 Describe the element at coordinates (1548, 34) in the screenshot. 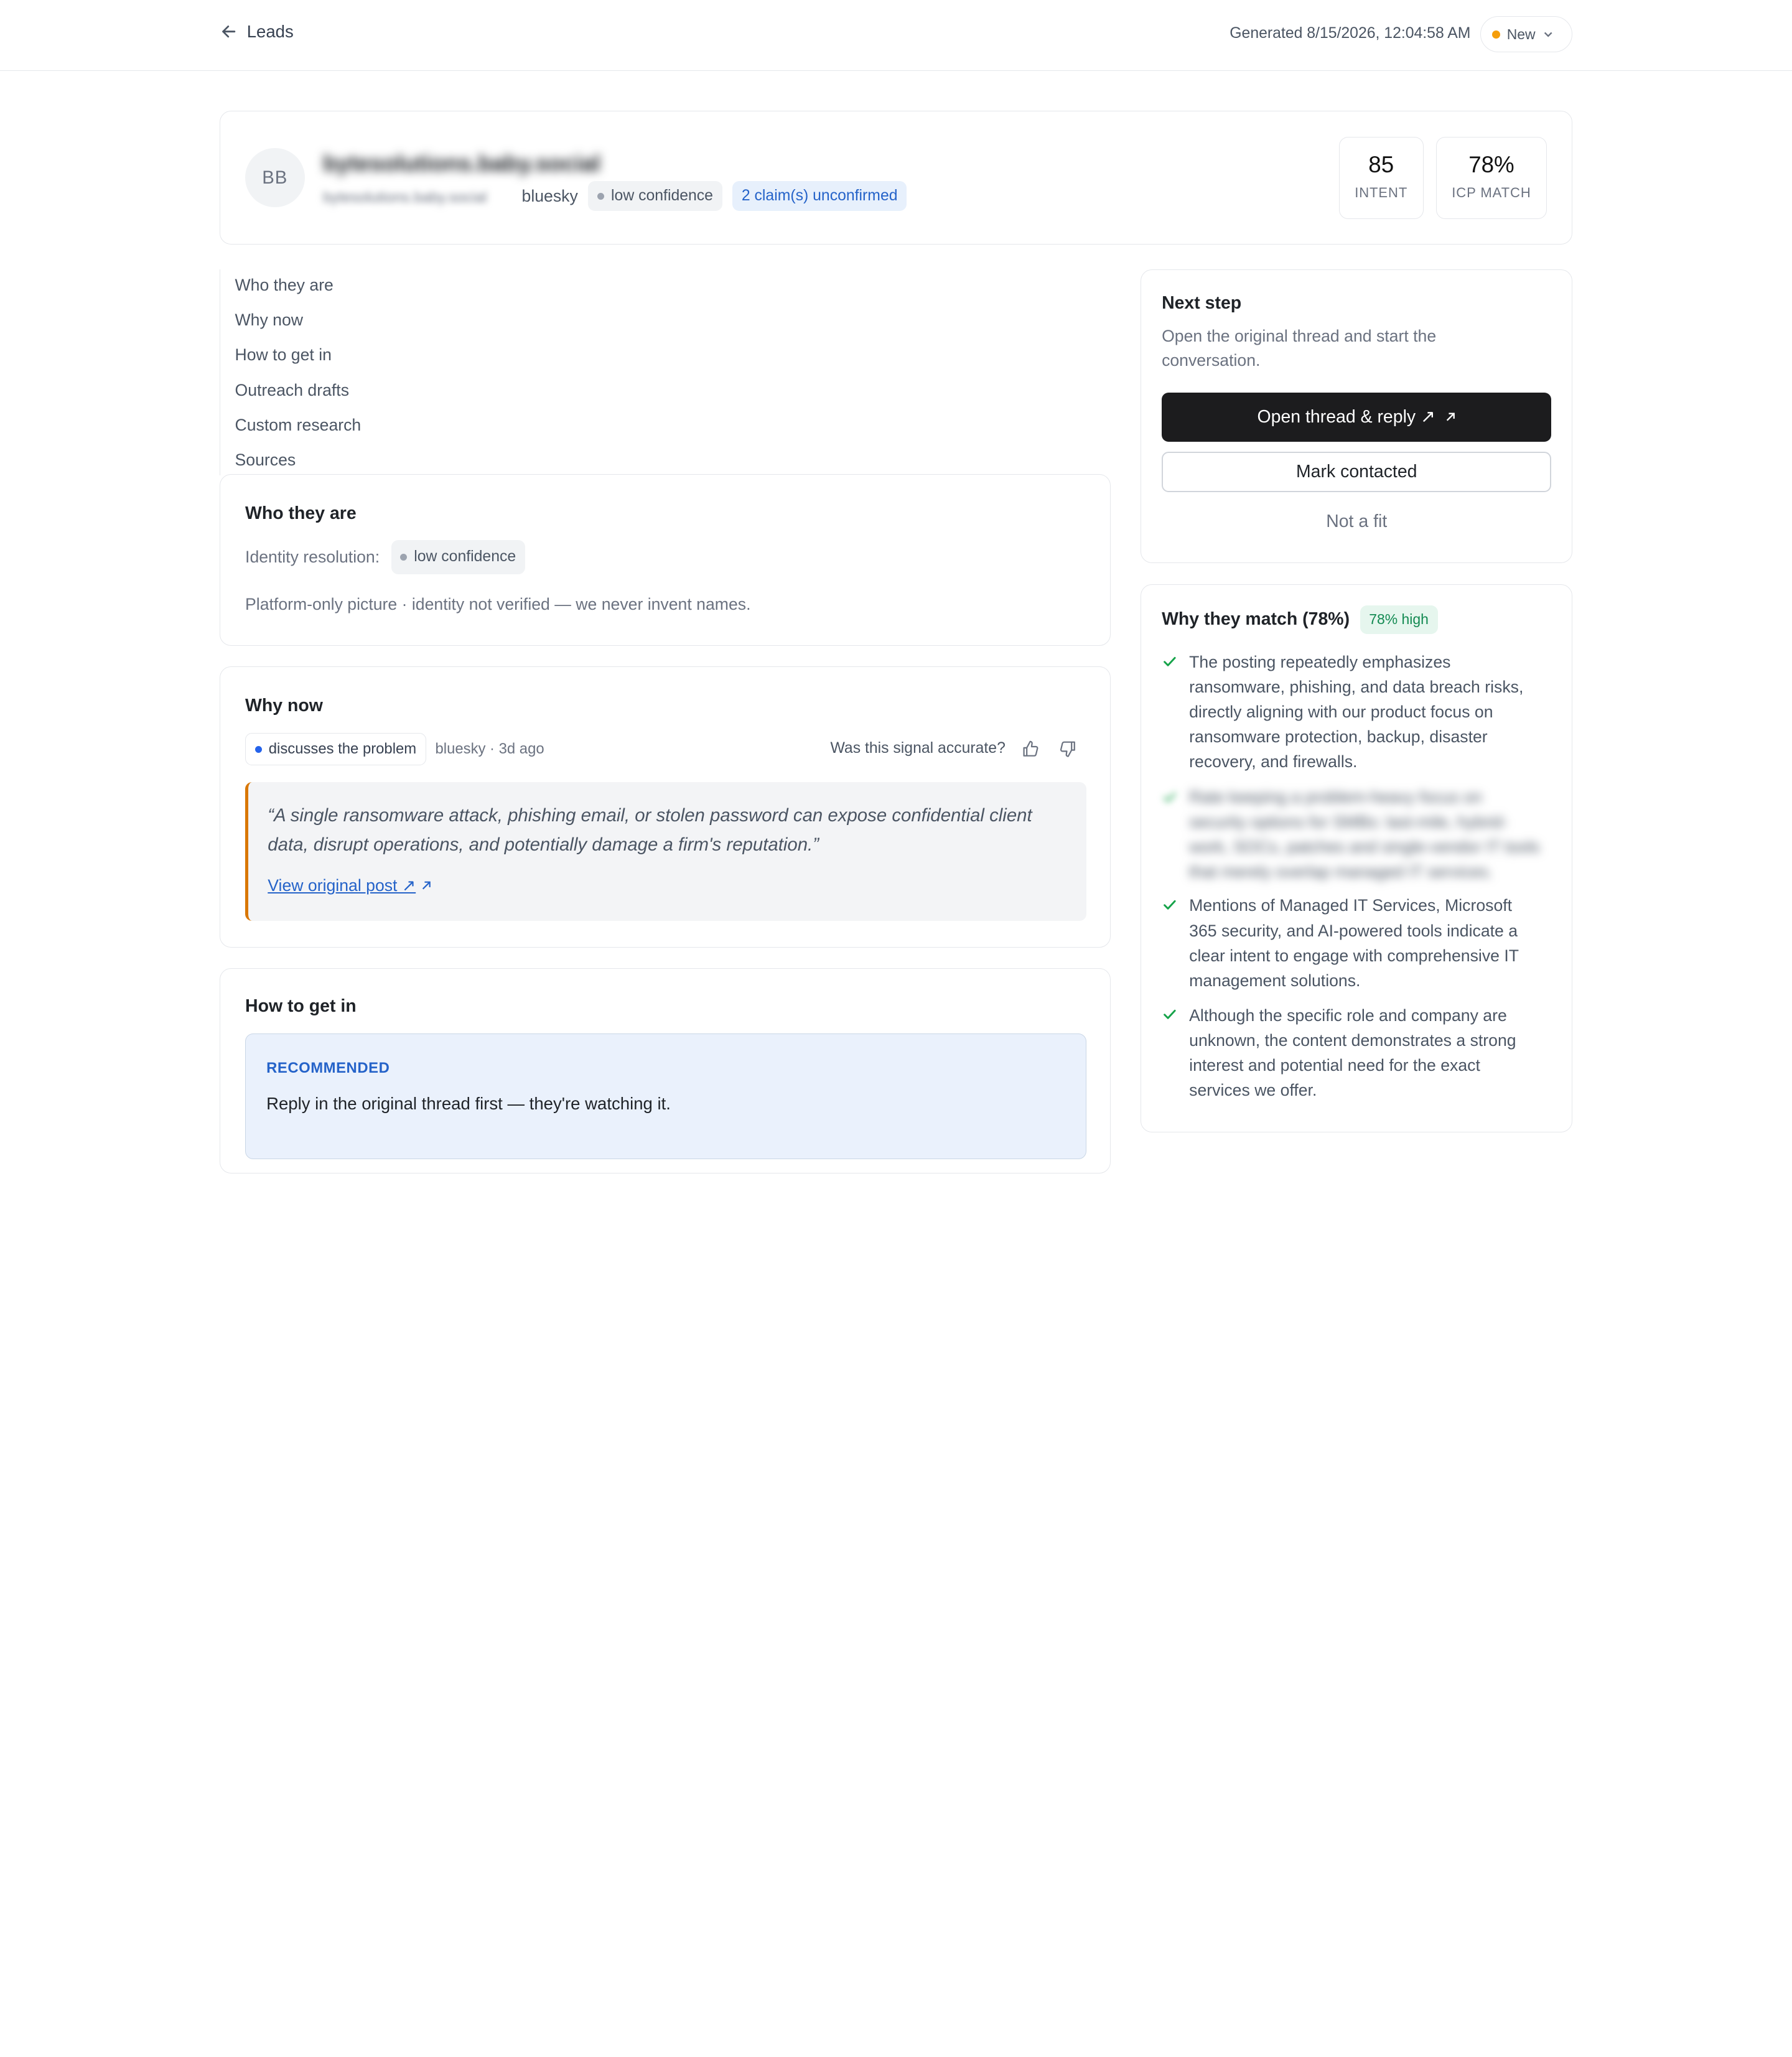

I see `chevron-down-icon` at that location.